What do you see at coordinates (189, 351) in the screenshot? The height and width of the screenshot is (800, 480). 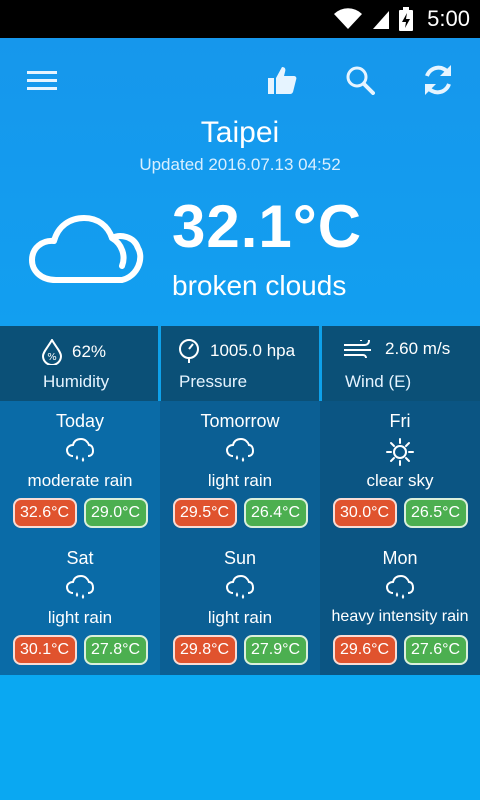 I see `pressure-gauge-icon` at bounding box center [189, 351].